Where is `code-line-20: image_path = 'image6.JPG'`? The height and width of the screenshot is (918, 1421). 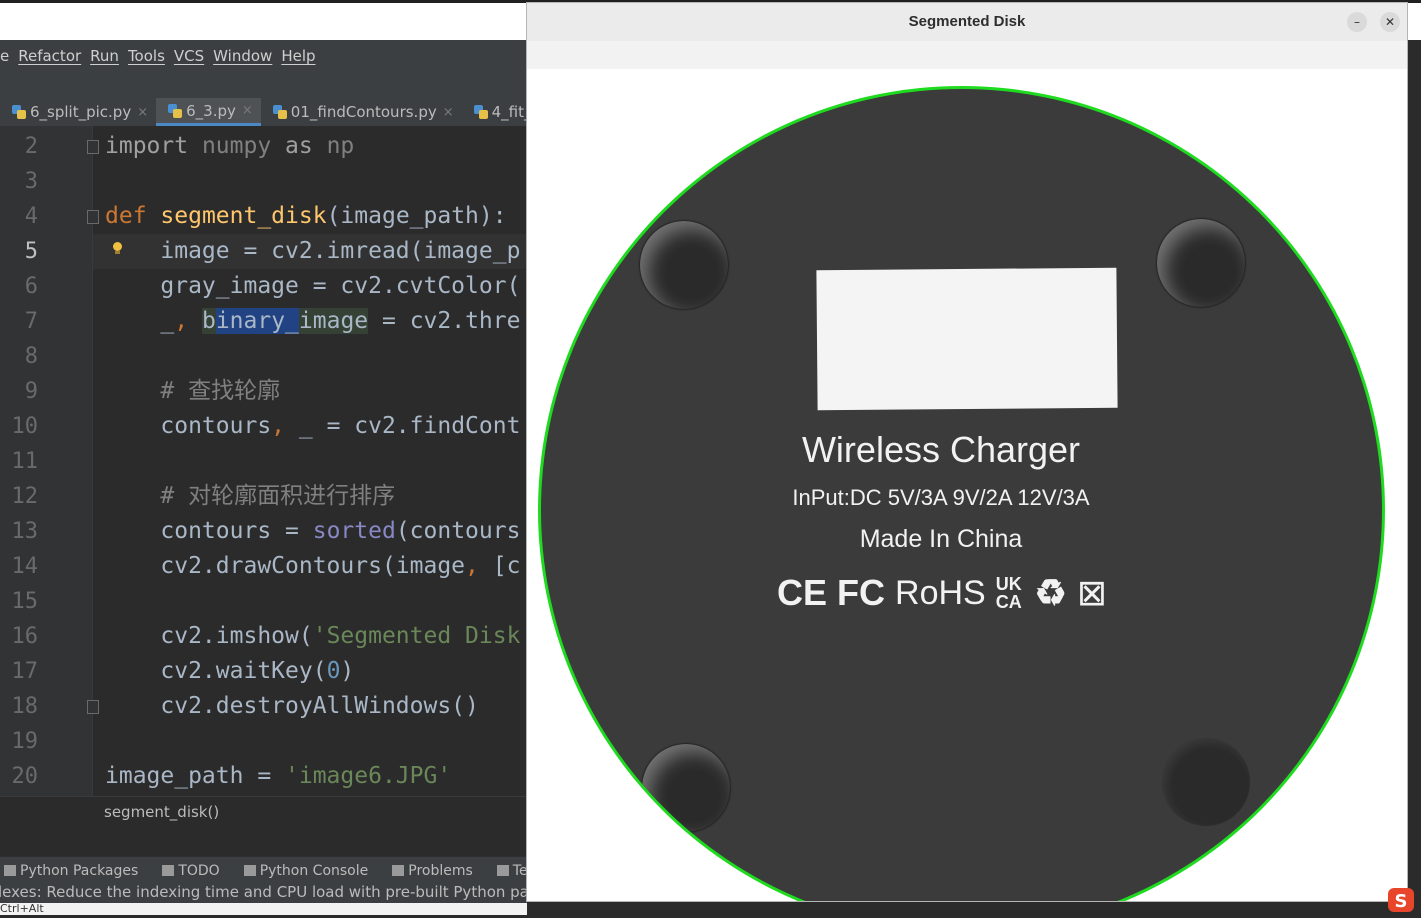
code-line-20: image_path = 'image6.JPG' is located at coordinates (278, 776).